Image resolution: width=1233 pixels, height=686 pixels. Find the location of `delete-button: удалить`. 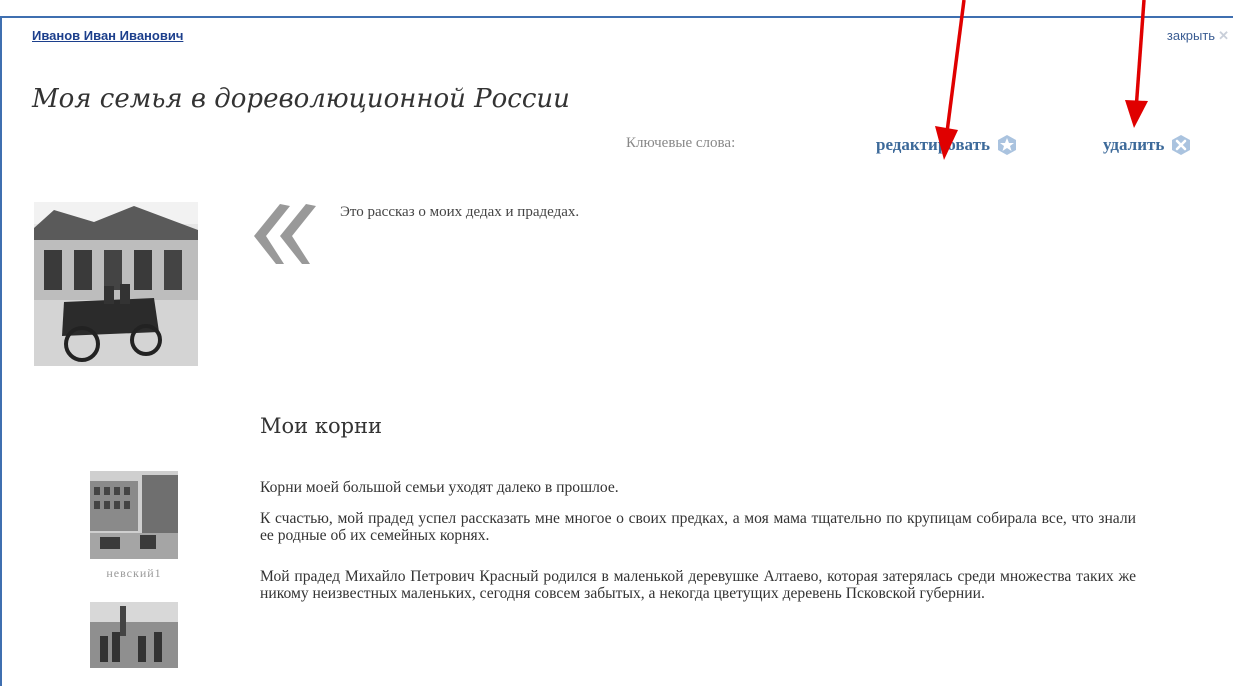

delete-button: удалить is located at coordinates (1147, 145).